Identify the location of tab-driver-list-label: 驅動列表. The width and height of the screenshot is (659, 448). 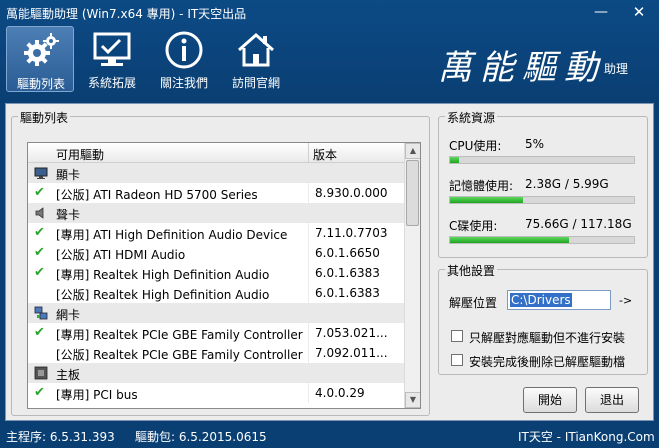
(40, 84).